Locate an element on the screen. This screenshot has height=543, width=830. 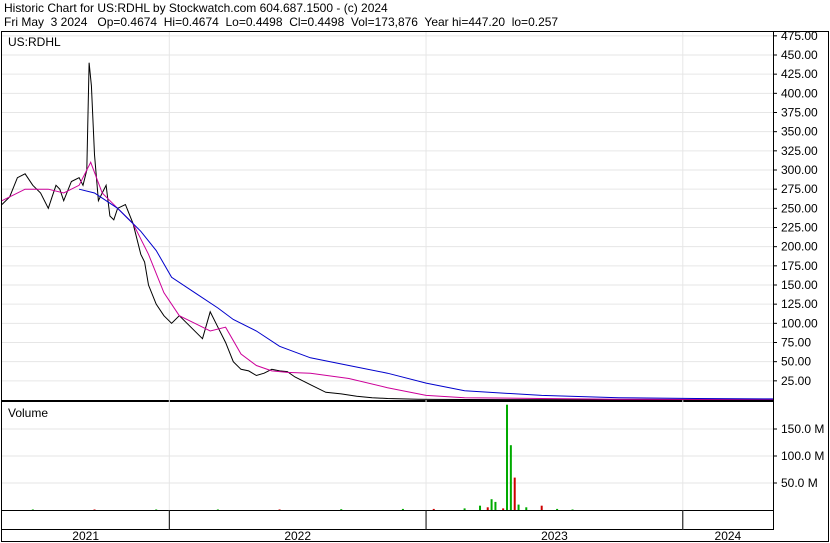
price-tick-label: 125.00 is located at coordinates (799, 304).